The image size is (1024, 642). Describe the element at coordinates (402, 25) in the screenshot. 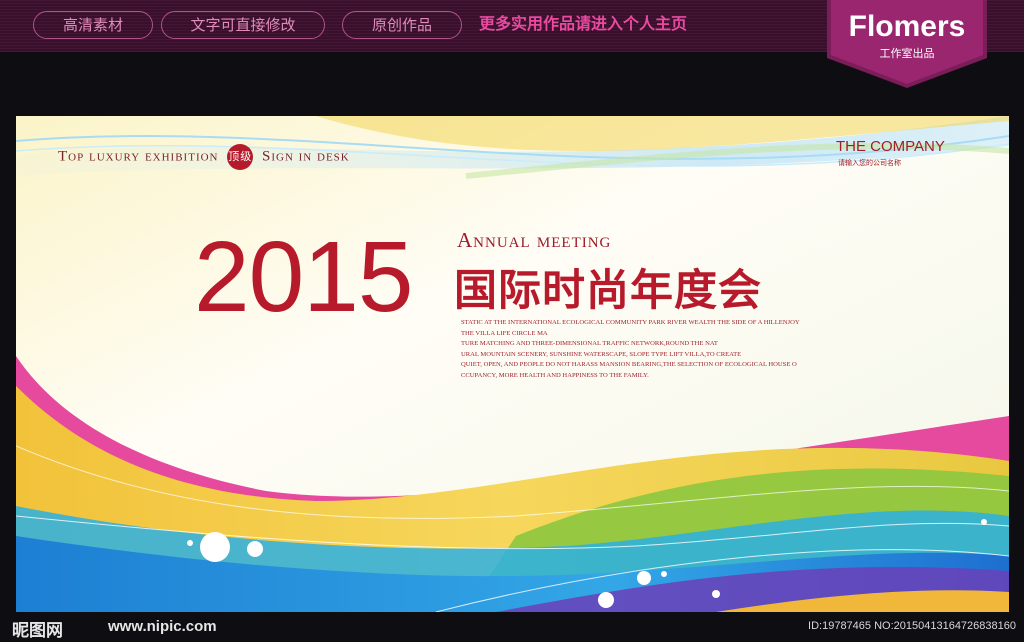

I see `tag-original-work: 原创作品` at that location.